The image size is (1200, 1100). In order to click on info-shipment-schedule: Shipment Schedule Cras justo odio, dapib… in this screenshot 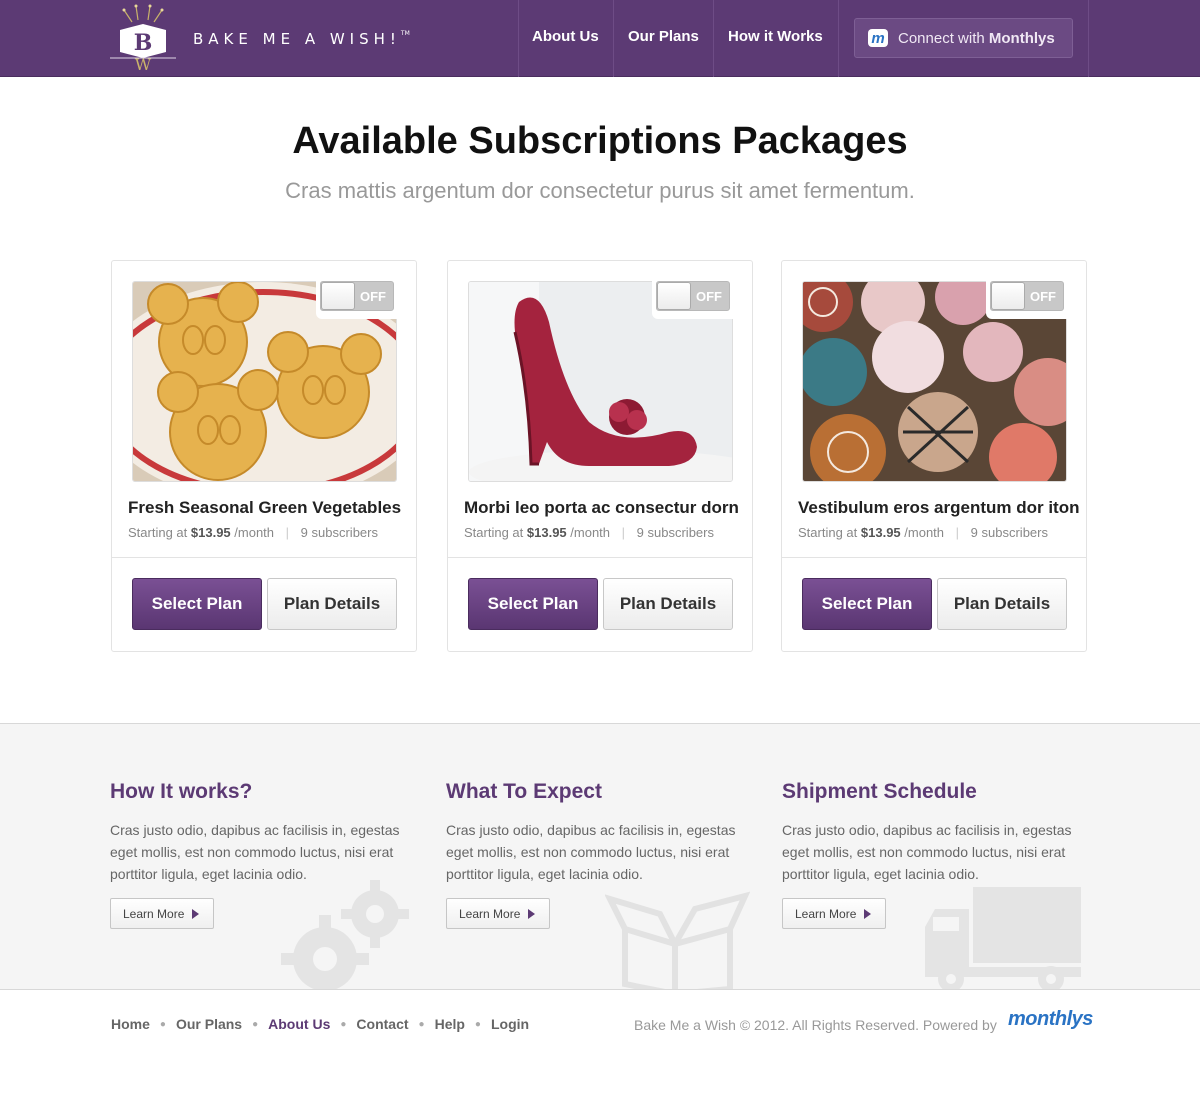, I will do `click(937, 856)`.